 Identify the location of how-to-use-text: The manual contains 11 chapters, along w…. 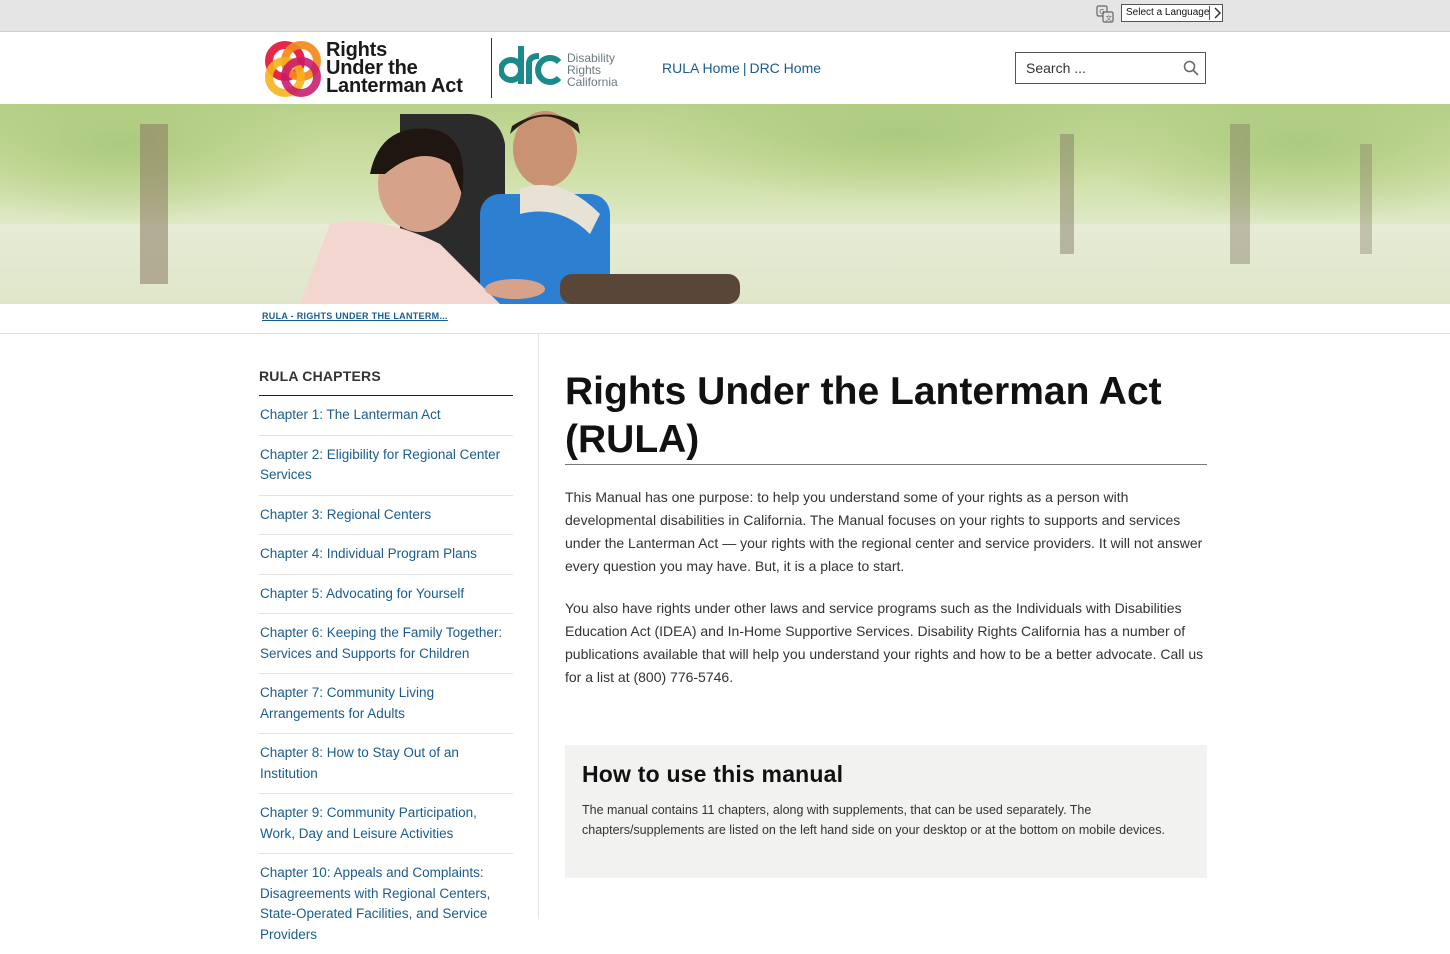
(873, 820).